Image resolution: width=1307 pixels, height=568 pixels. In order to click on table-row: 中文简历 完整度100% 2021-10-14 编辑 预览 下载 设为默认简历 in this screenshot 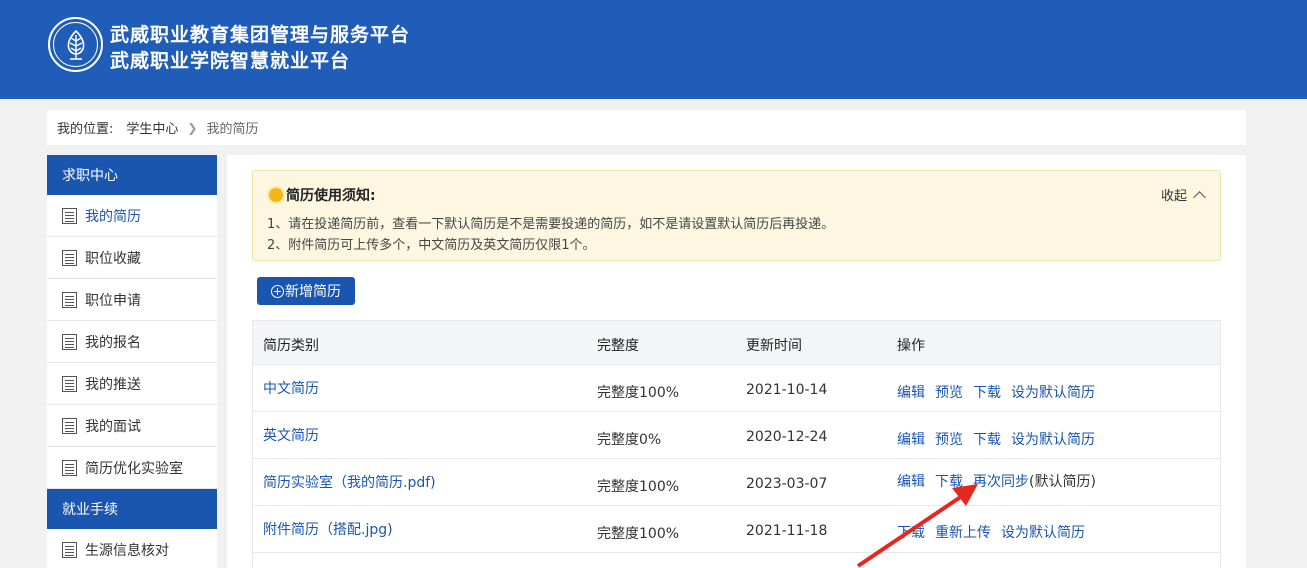, I will do `click(736, 388)`.